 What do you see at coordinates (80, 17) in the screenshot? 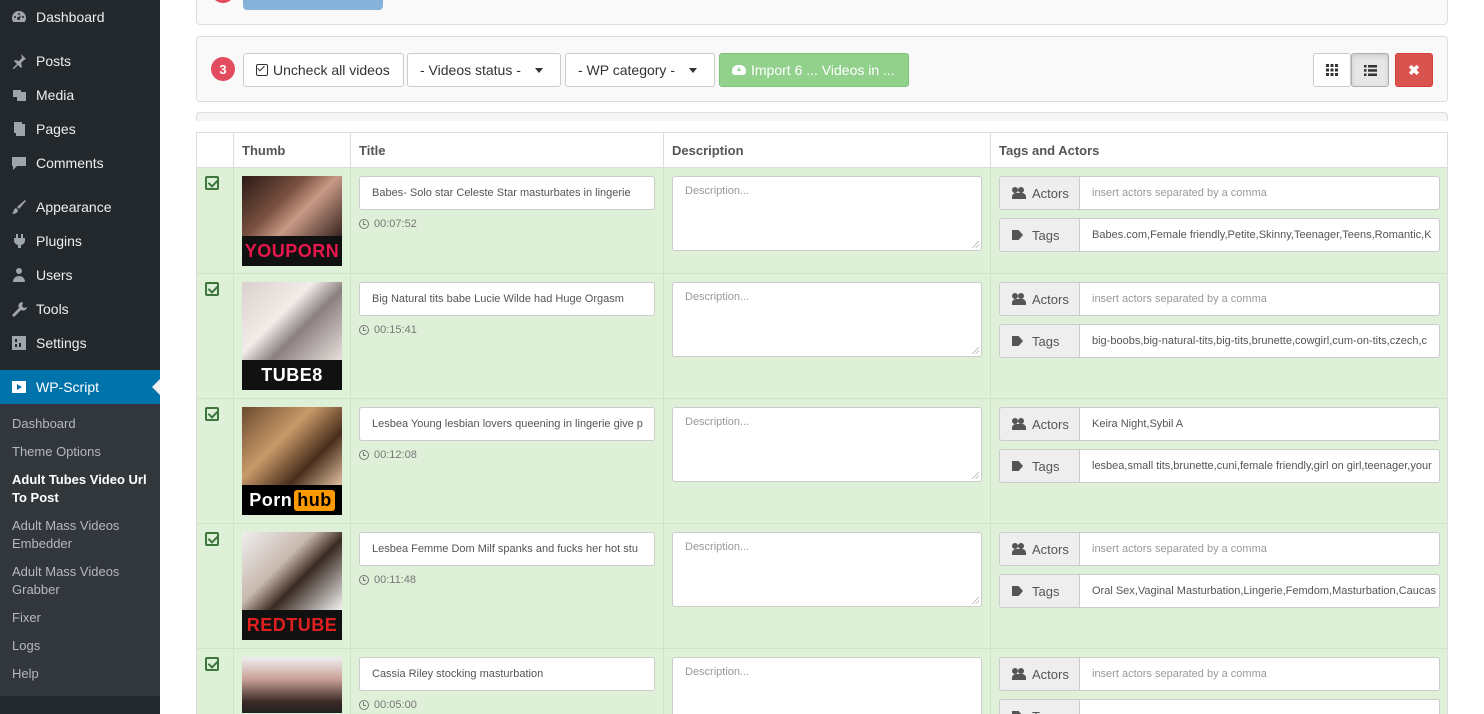
I see `menu-dashboard: Dashboard` at bounding box center [80, 17].